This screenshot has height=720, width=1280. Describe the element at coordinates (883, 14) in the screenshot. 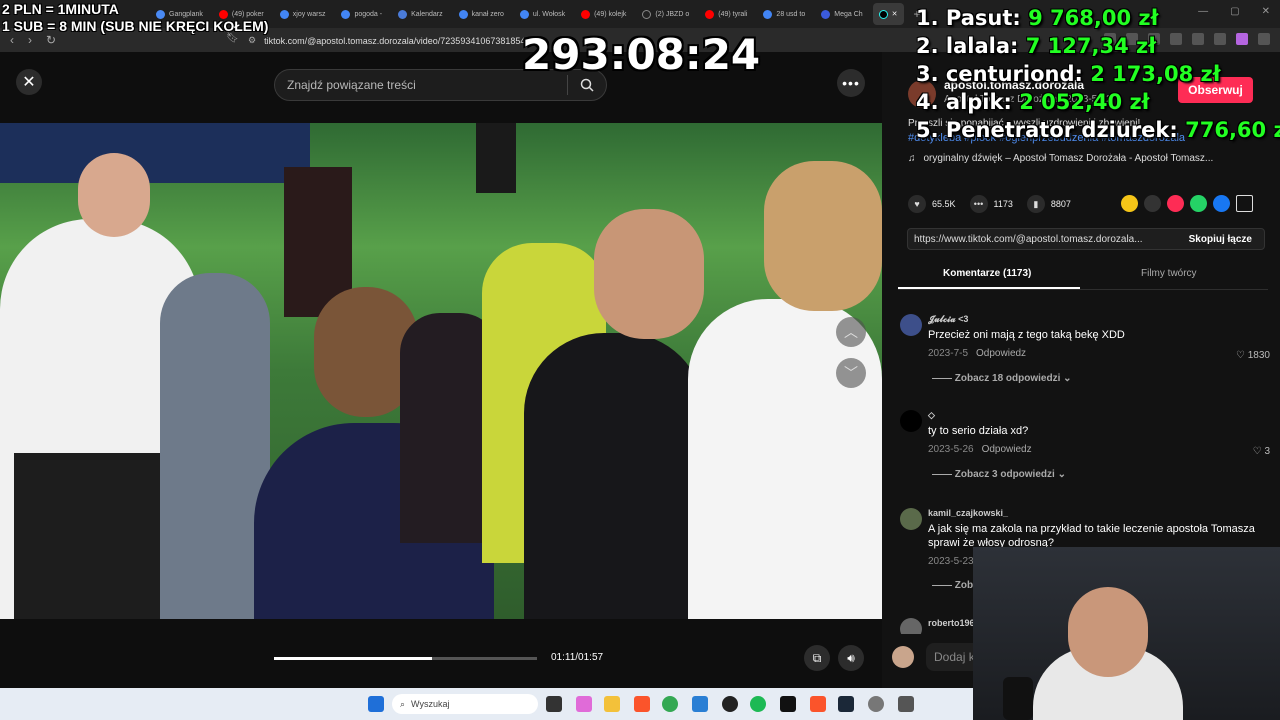

I see `tiktok-favicon-icon` at that location.